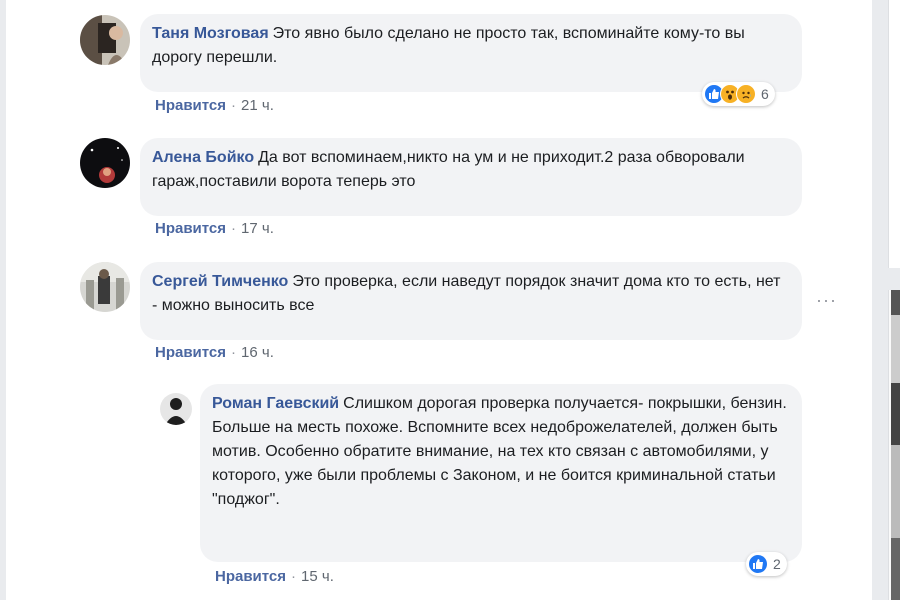  What do you see at coordinates (3, 300) in the screenshot?
I see `page-edge` at bounding box center [3, 300].